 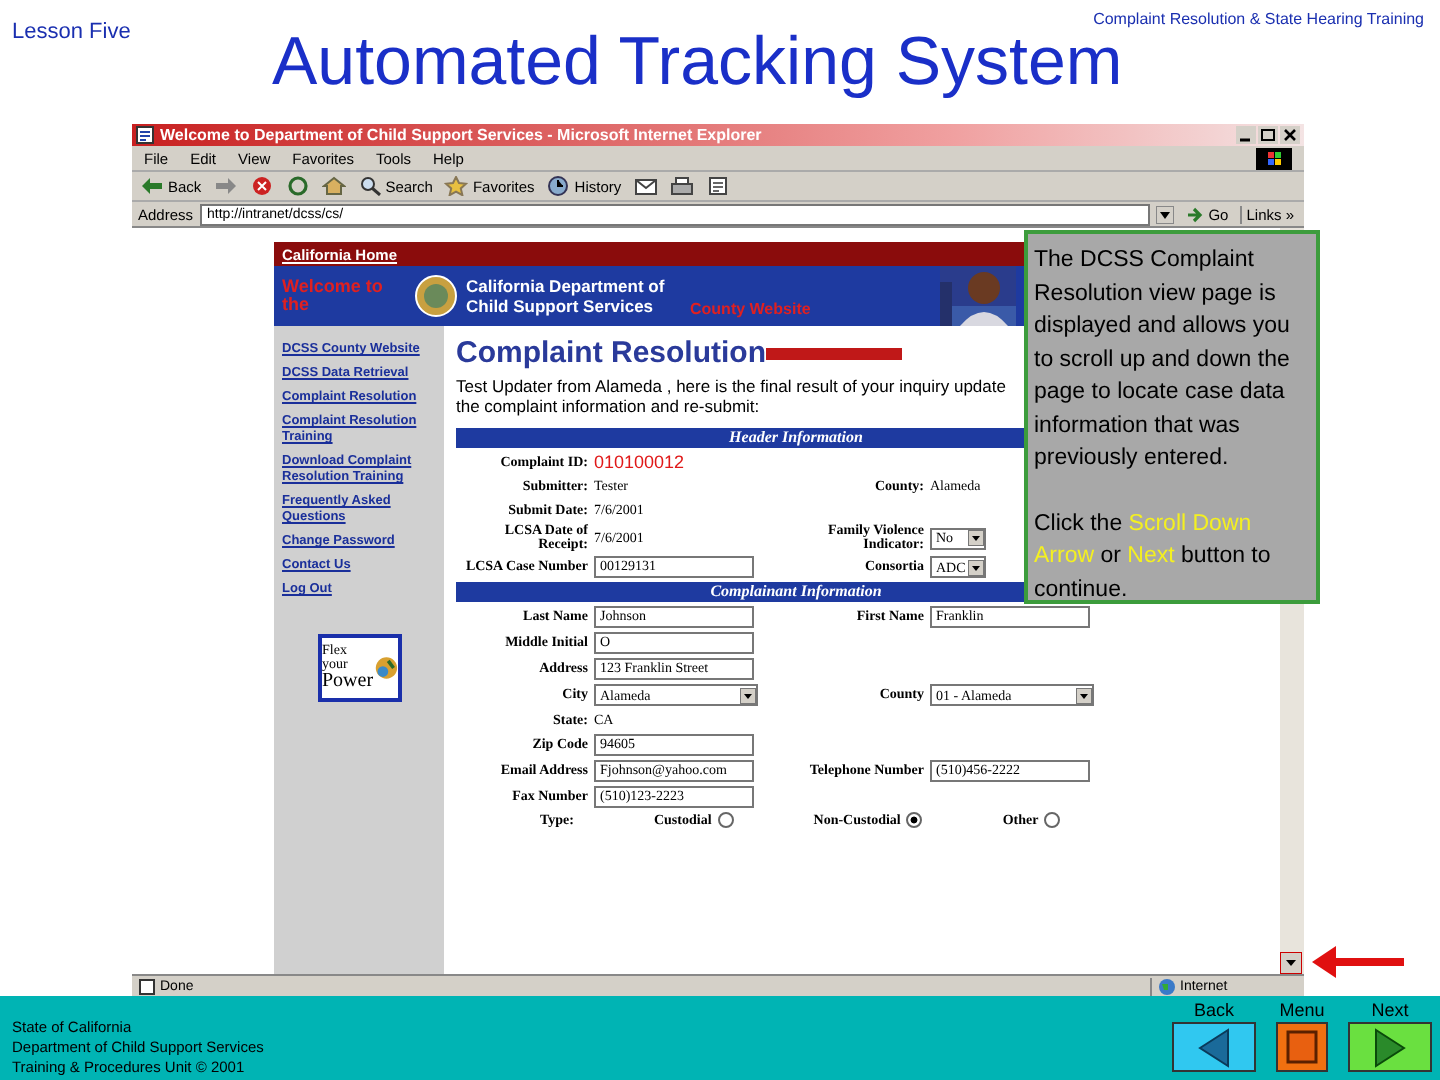 I want to click on lesson-label: Lesson Five, so click(x=72, y=32).